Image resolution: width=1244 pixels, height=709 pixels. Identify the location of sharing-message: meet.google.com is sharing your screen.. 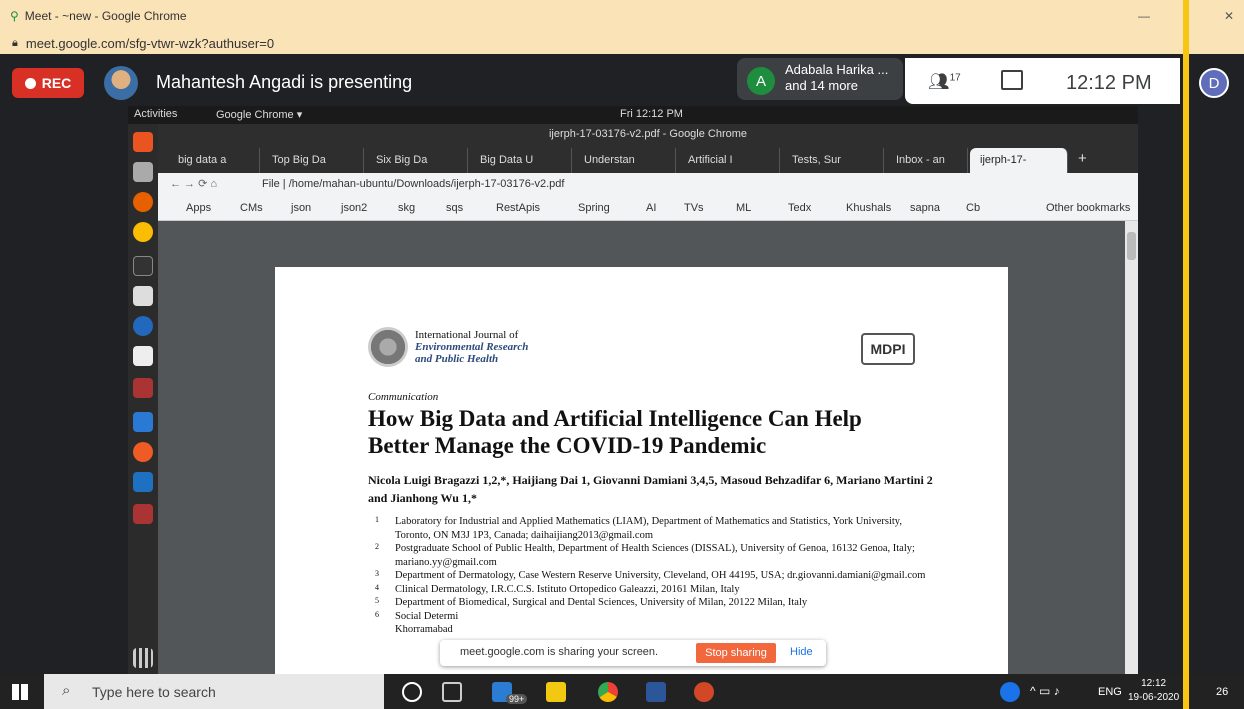
(559, 652).